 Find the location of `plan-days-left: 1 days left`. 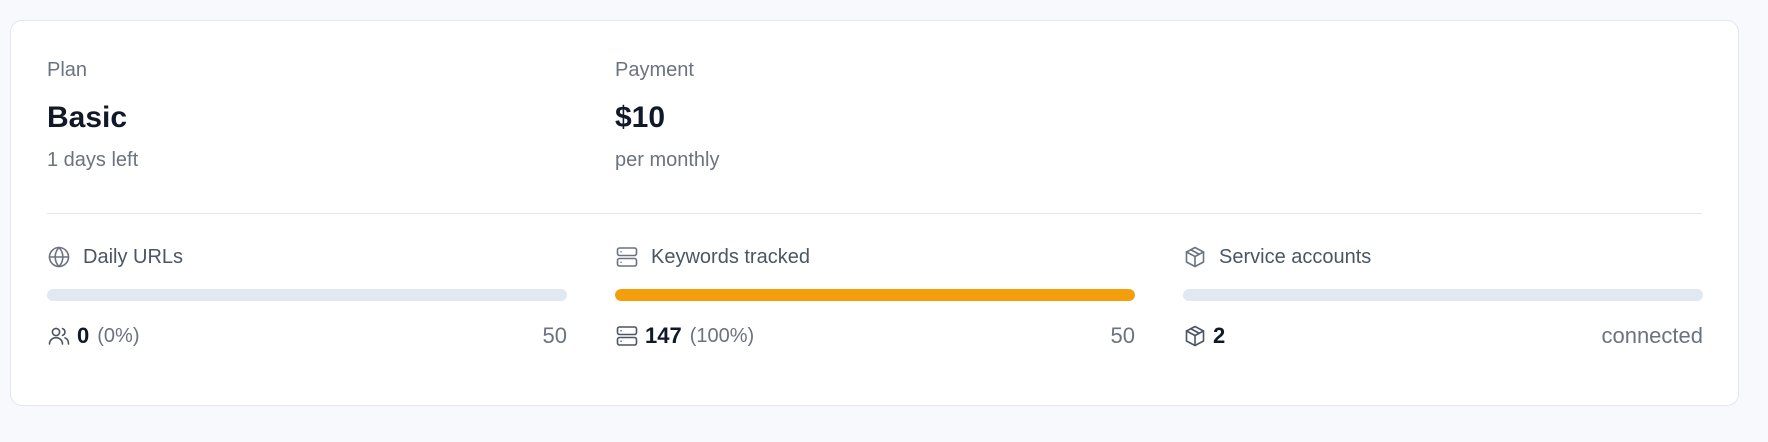

plan-days-left: 1 days left is located at coordinates (93, 160).